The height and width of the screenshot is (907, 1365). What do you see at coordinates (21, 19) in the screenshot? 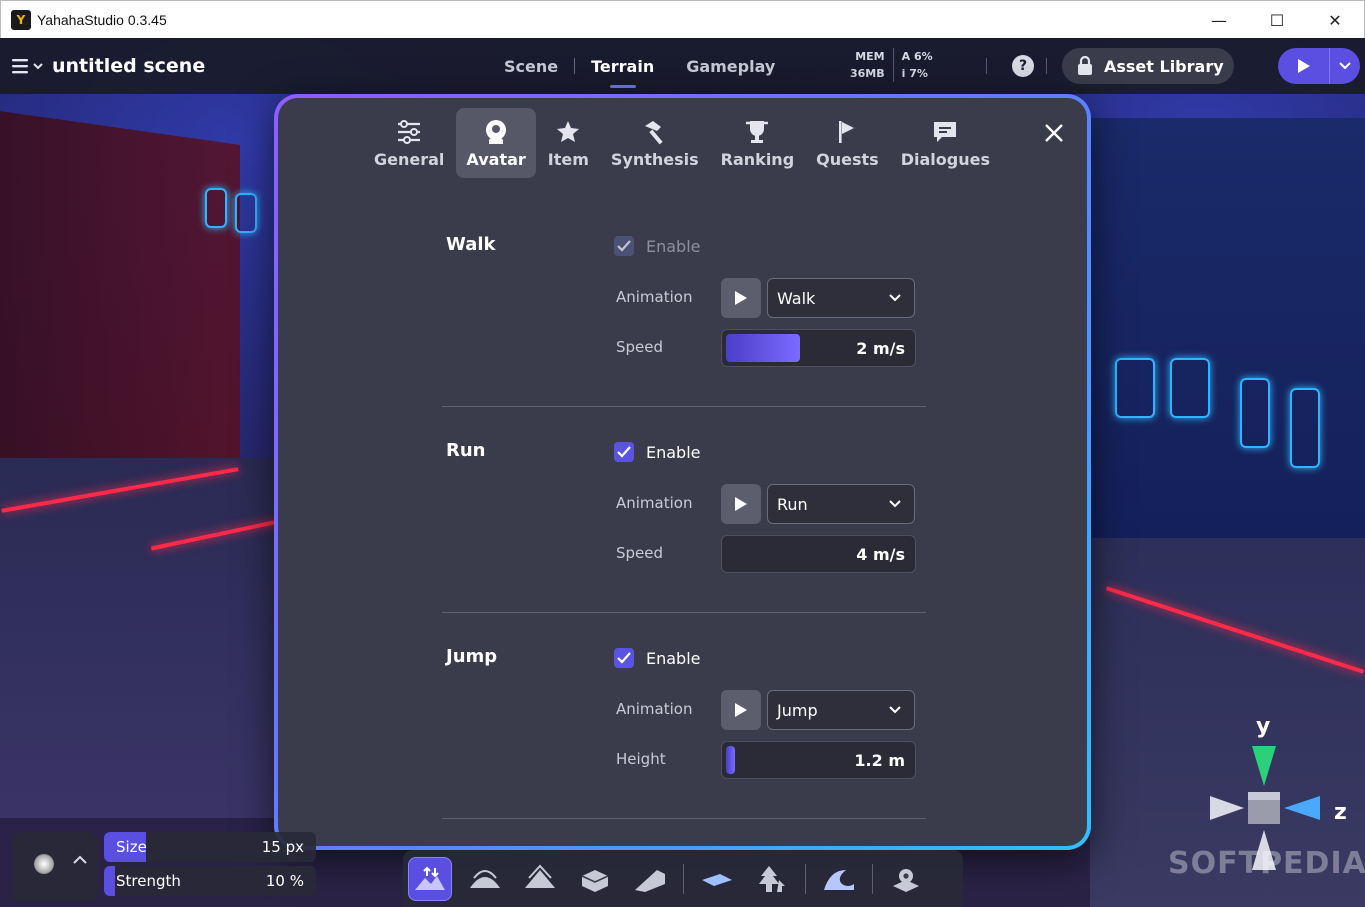
I see `app-logo-icon: Y` at bounding box center [21, 19].